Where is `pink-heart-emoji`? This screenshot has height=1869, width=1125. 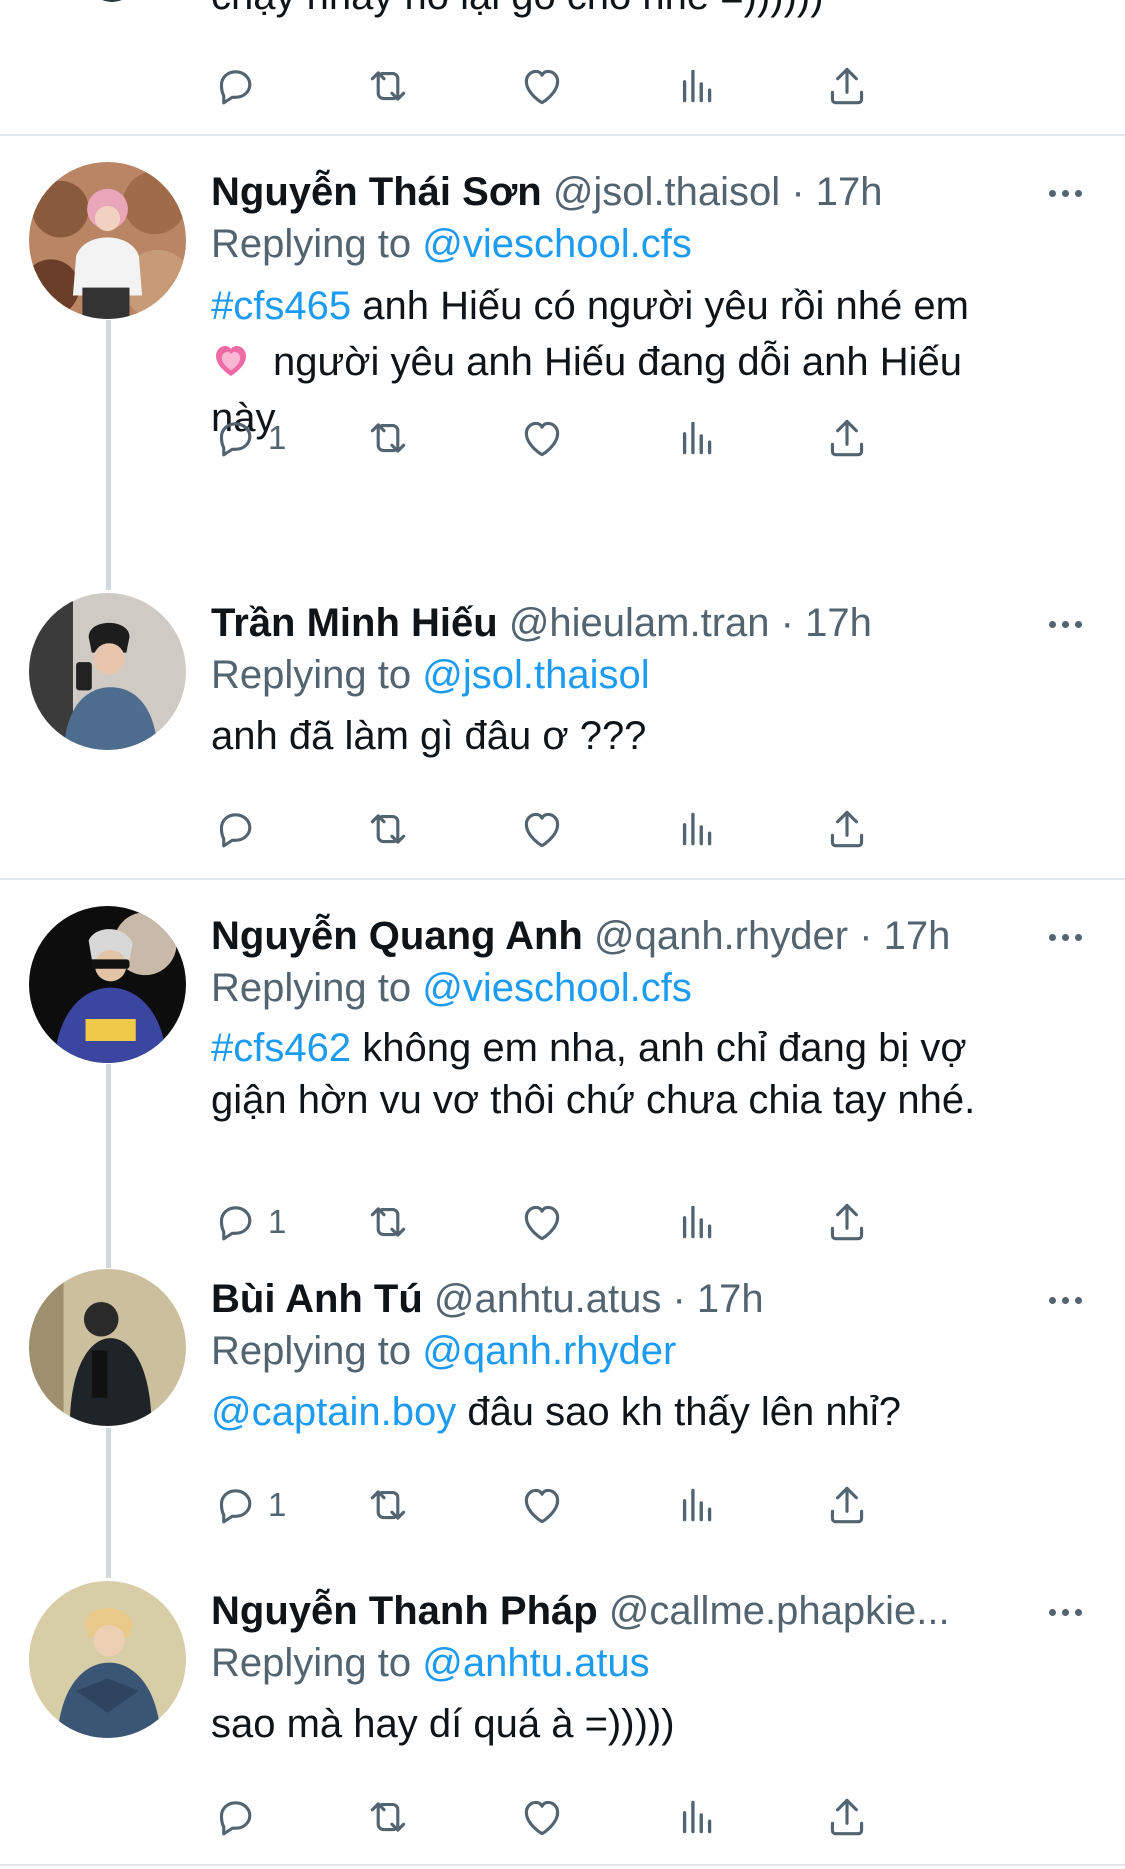 pink-heart-emoji is located at coordinates (231, 361).